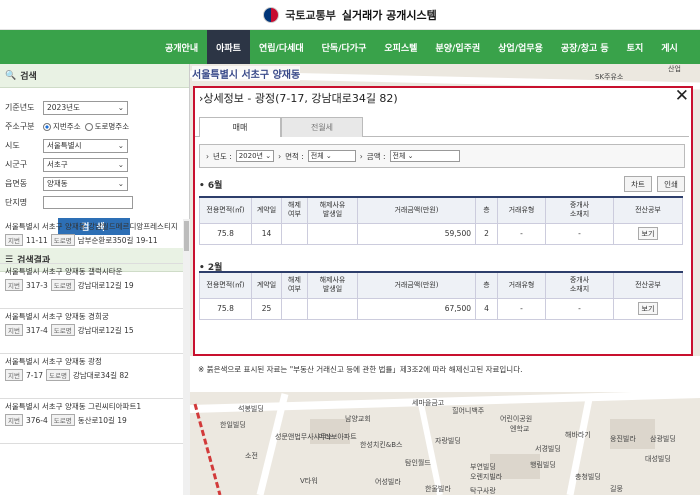 This screenshot has height=495, width=700. What do you see at coordinates (251, 456) in the screenshot?
I see `map-label: 소전` at bounding box center [251, 456].